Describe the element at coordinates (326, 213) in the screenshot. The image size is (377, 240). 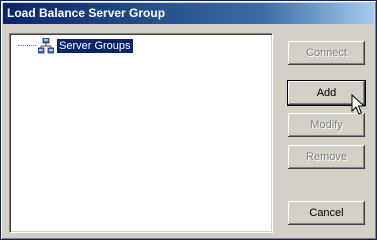
I see `cancel-button: Cancel` at that location.